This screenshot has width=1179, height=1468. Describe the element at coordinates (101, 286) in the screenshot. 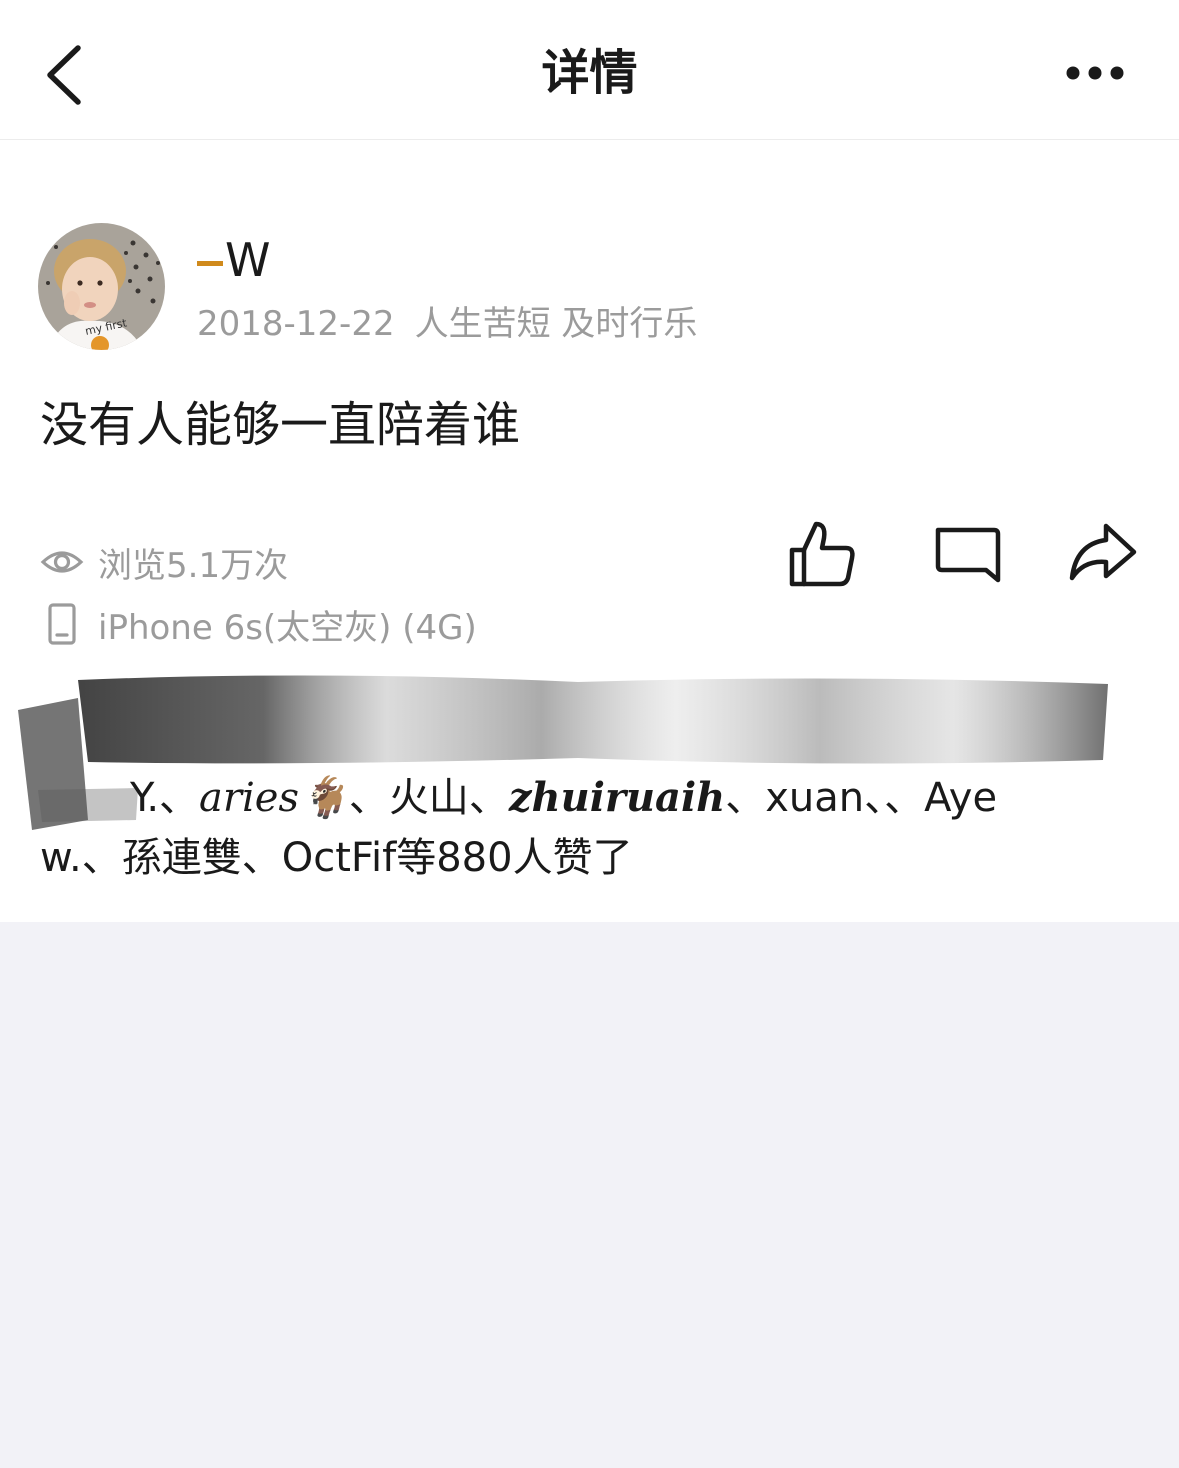

I see `avatar: my first` at that location.